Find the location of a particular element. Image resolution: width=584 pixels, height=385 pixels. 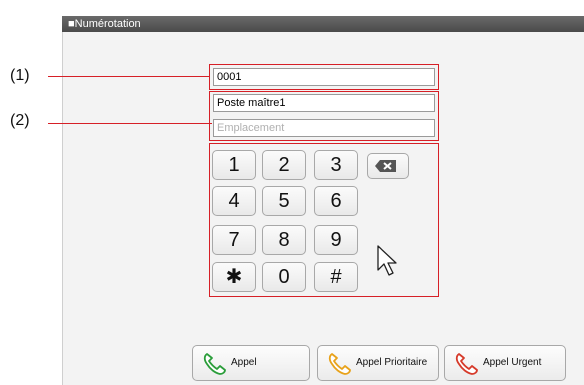

callout-label-2: (2) is located at coordinates (20, 120).